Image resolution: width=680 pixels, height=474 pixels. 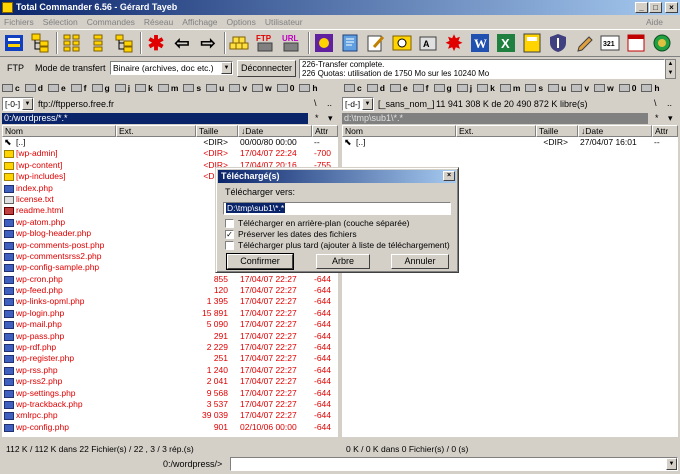 I want to click on calendar-icon, so click(x=636, y=43).